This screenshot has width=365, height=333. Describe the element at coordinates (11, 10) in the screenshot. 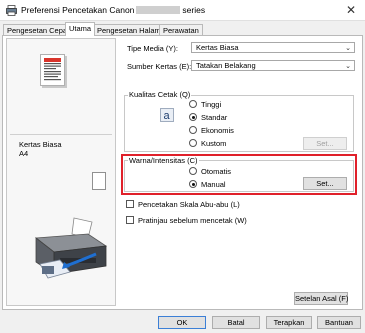

I see `printer-icon` at that location.